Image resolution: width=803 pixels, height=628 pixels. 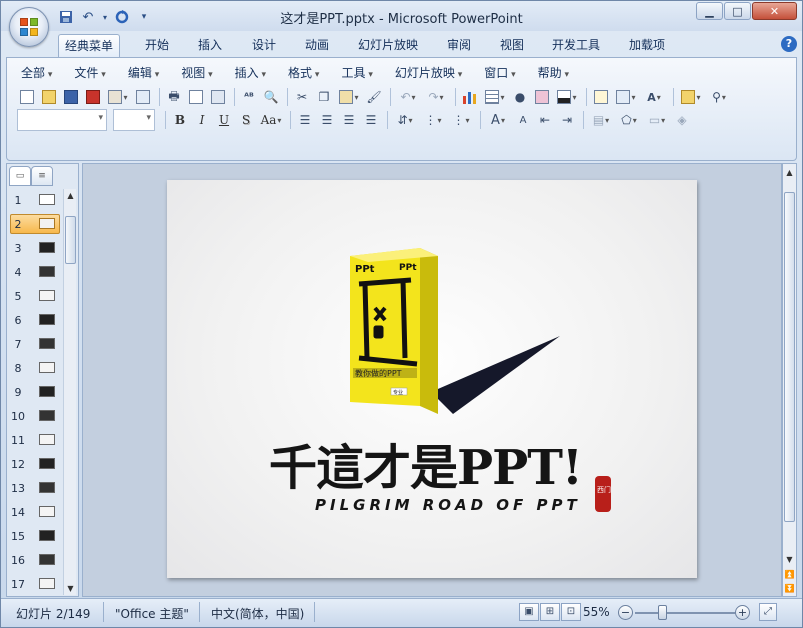 What do you see at coordinates (143, 97) in the screenshot?
I see `permissions-icon` at bounding box center [143, 97].